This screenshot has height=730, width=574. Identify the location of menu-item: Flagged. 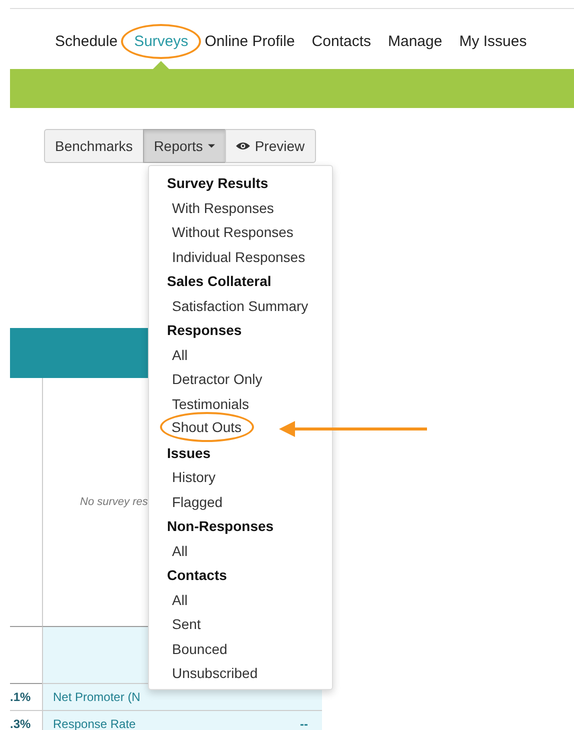
(197, 502).